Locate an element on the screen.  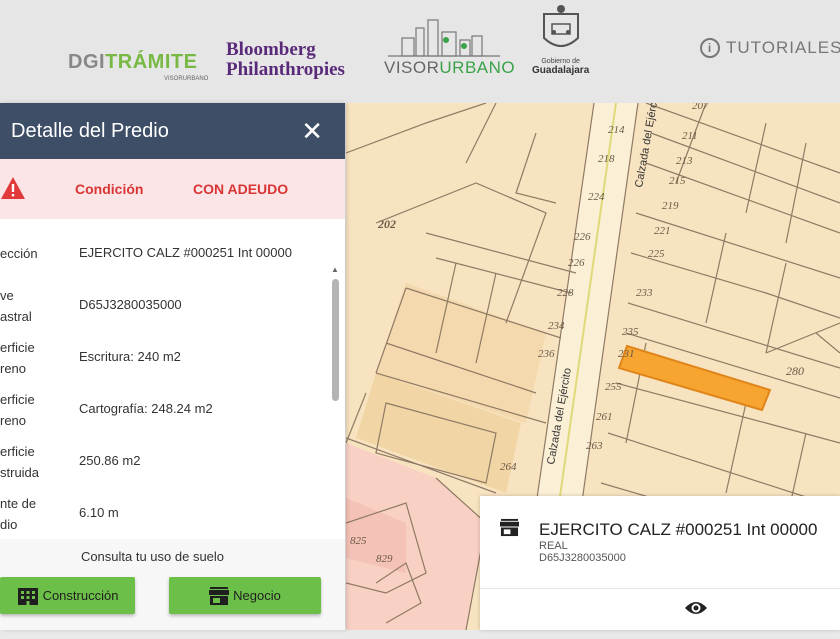
digitramite-logo: D GI TRÁMITE VISORURBANO is located at coordinates (138, 62).